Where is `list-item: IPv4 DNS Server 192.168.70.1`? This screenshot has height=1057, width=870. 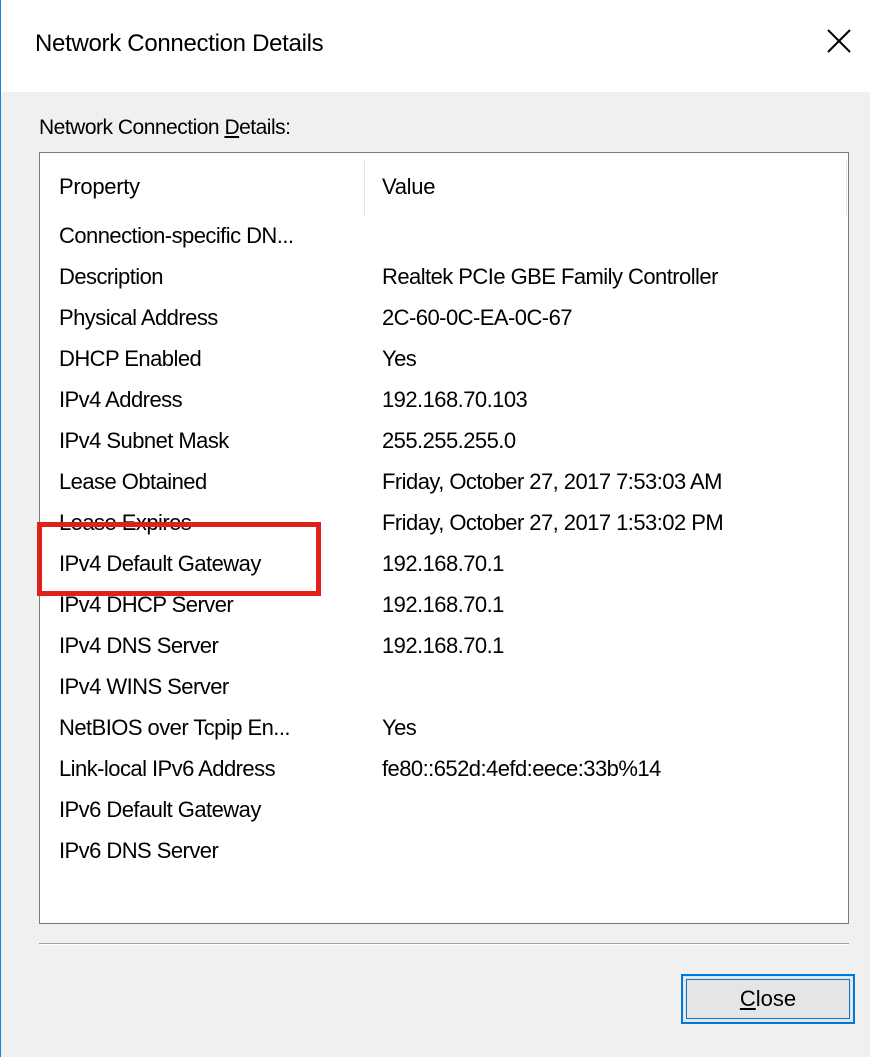
list-item: IPv4 DNS Server 192.168.70.1 is located at coordinates (444, 647).